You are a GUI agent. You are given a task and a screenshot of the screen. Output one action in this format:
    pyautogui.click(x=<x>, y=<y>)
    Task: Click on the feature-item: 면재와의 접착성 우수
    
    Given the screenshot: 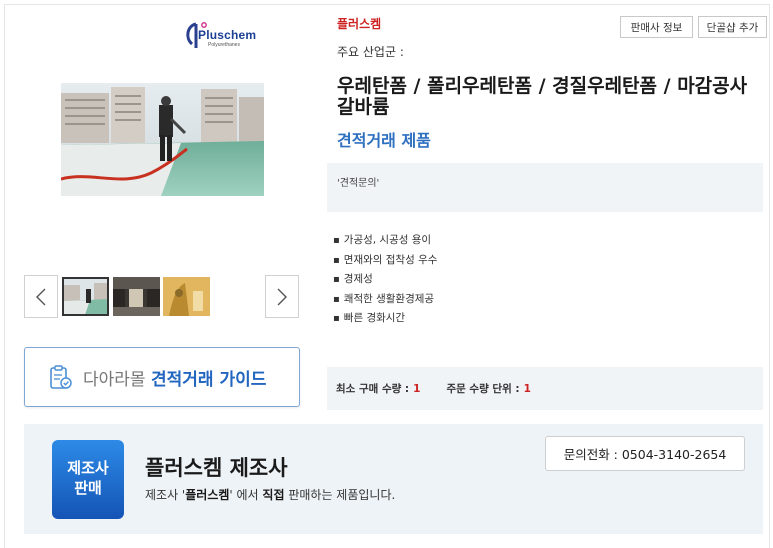 What is the action you would take?
    pyautogui.click(x=385, y=261)
    